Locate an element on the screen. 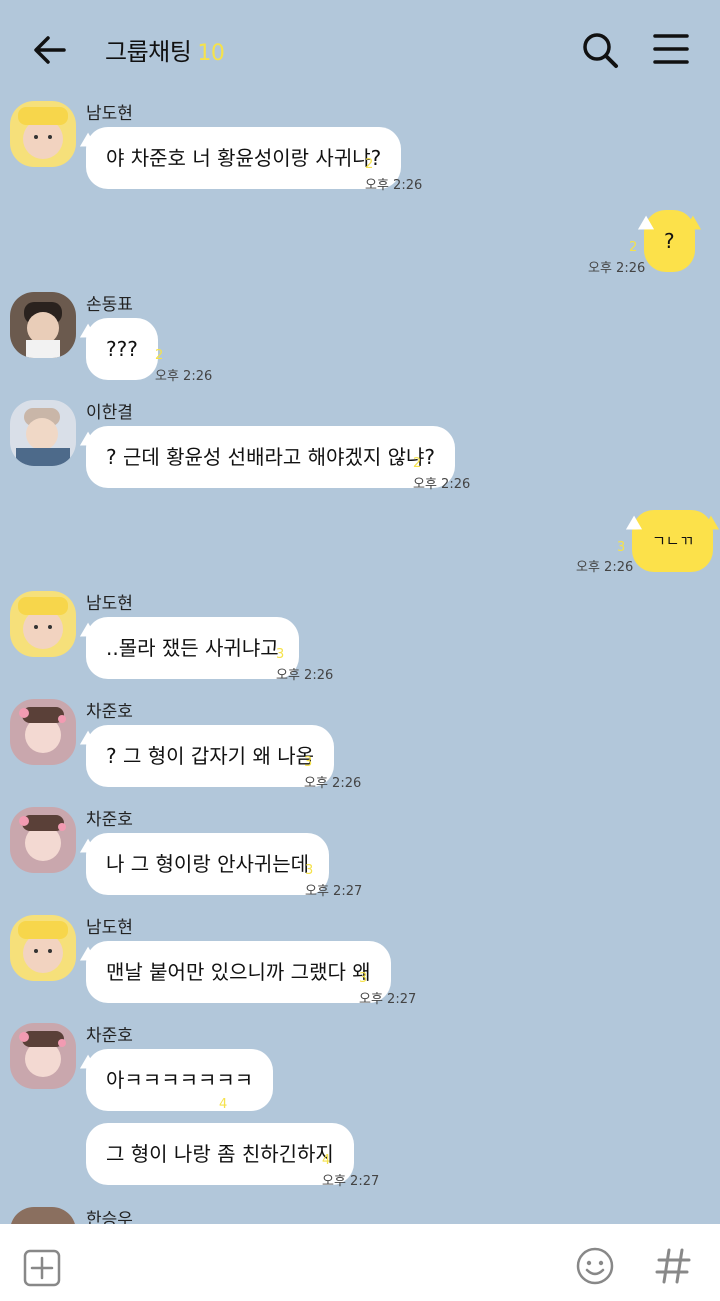 Image resolution: width=720 pixels, height=1301 pixels. message-bubble: ..몰라 쟀든 사귀냐고 is located at coordinates (192, 648).